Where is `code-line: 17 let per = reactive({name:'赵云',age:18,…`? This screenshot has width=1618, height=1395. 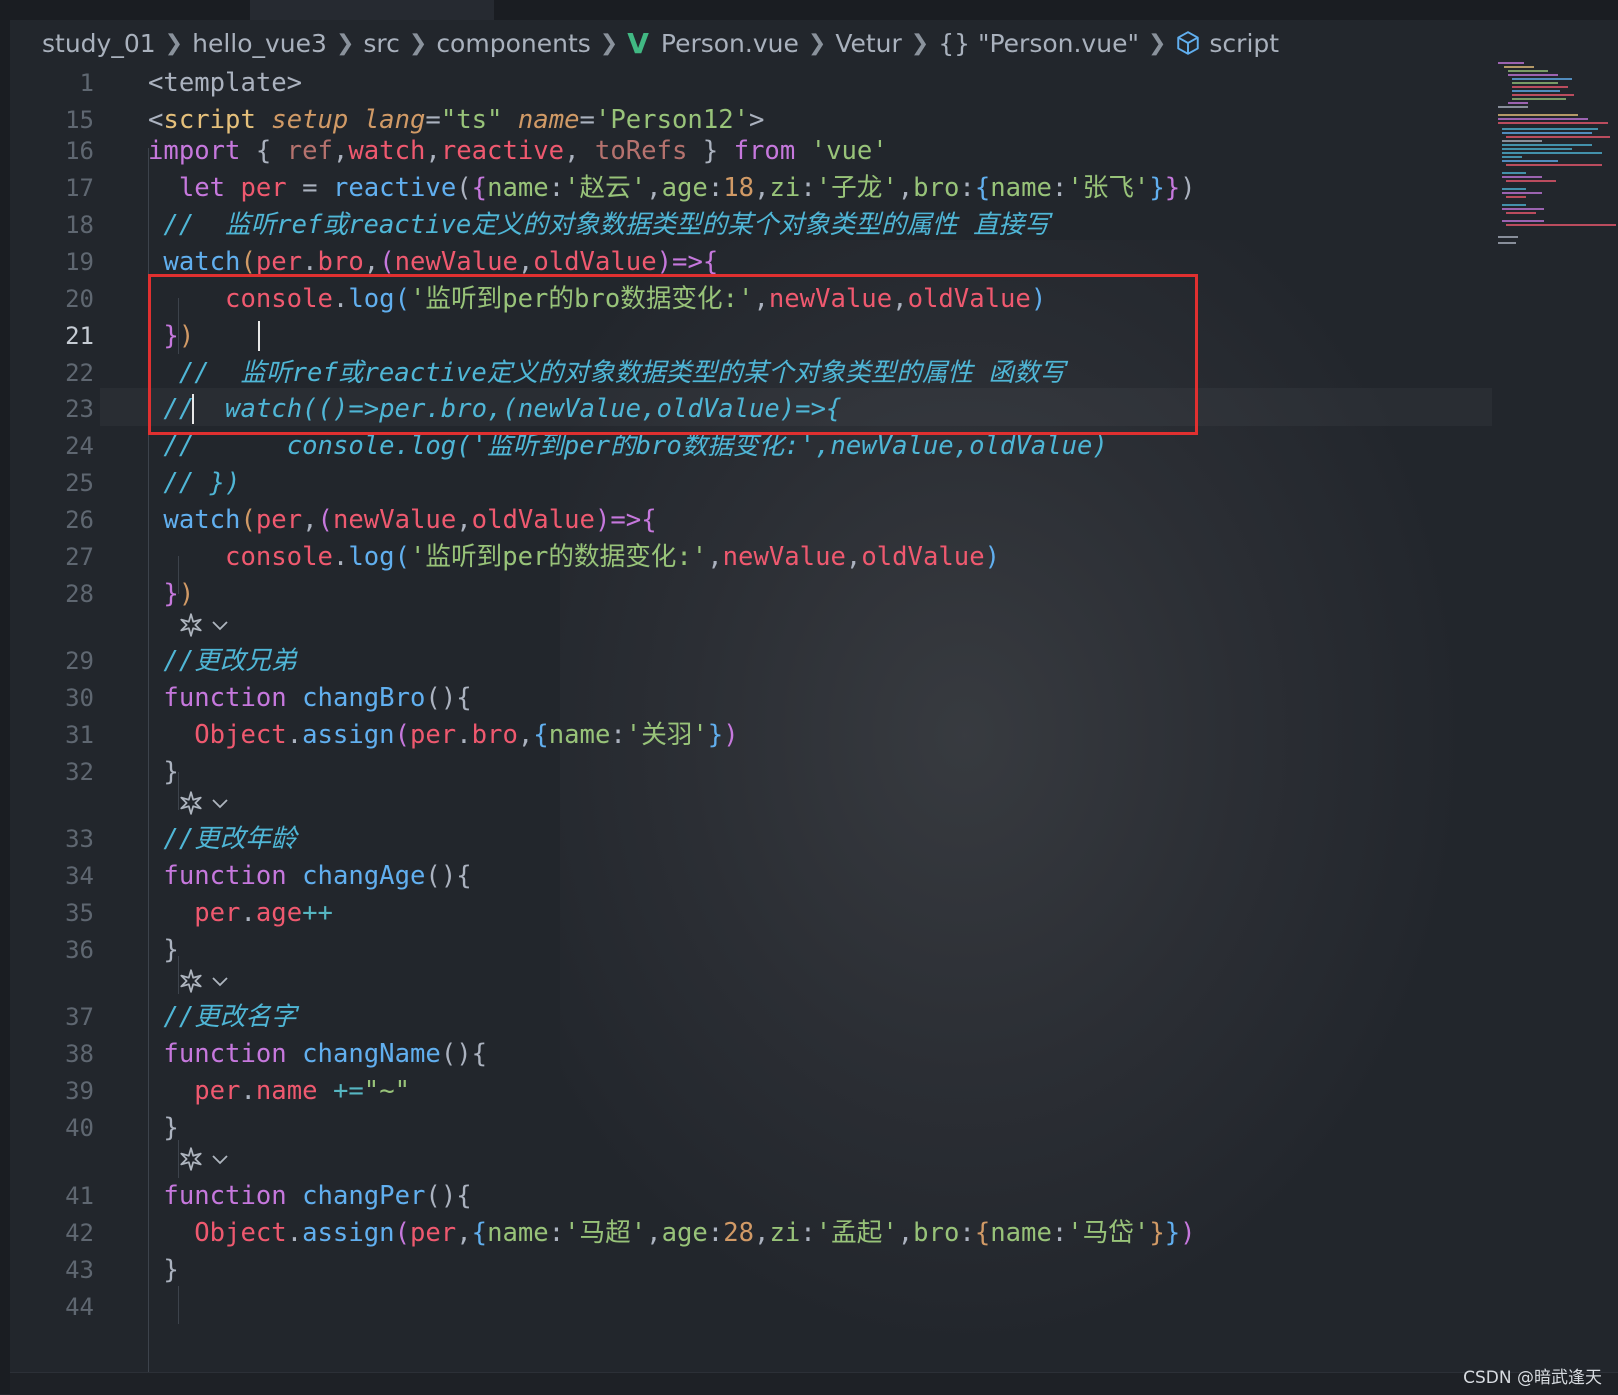
code-line: 17 let per = reactive({name:'赵云',age:18,… is located at coordinates (750, 188).